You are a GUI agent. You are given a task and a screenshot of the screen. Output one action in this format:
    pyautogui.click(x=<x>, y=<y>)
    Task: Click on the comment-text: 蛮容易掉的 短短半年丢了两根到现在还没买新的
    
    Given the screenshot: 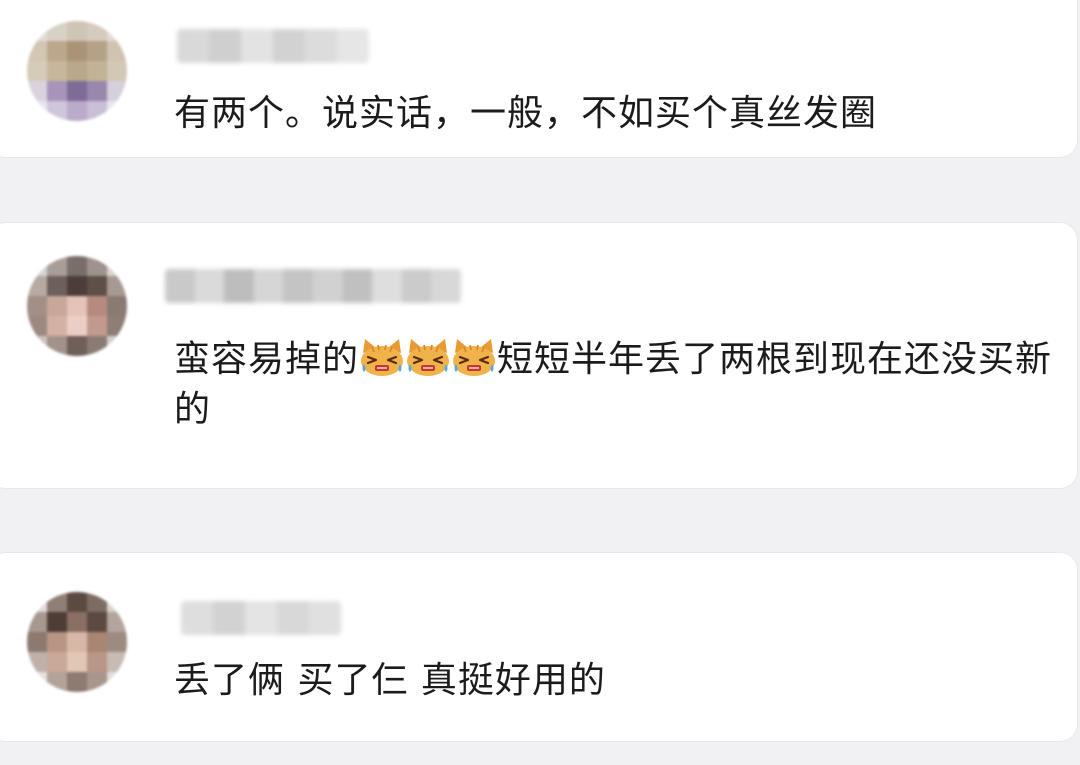 What is the action you would take?
    pyautogui.click(x=621, y=385)
    